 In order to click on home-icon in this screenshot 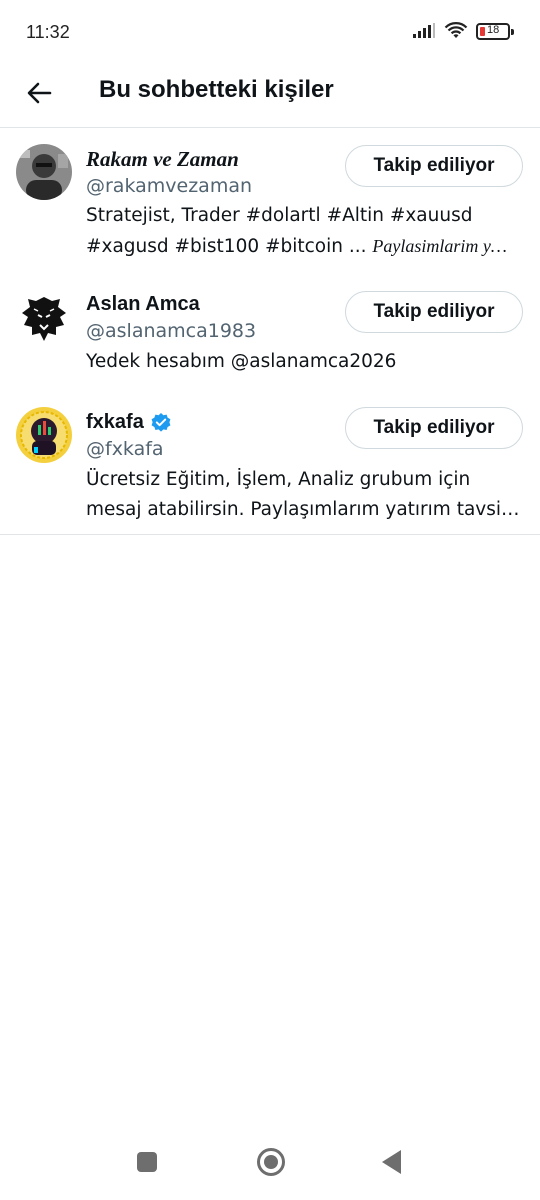, I will do `click(271, 1162)`.